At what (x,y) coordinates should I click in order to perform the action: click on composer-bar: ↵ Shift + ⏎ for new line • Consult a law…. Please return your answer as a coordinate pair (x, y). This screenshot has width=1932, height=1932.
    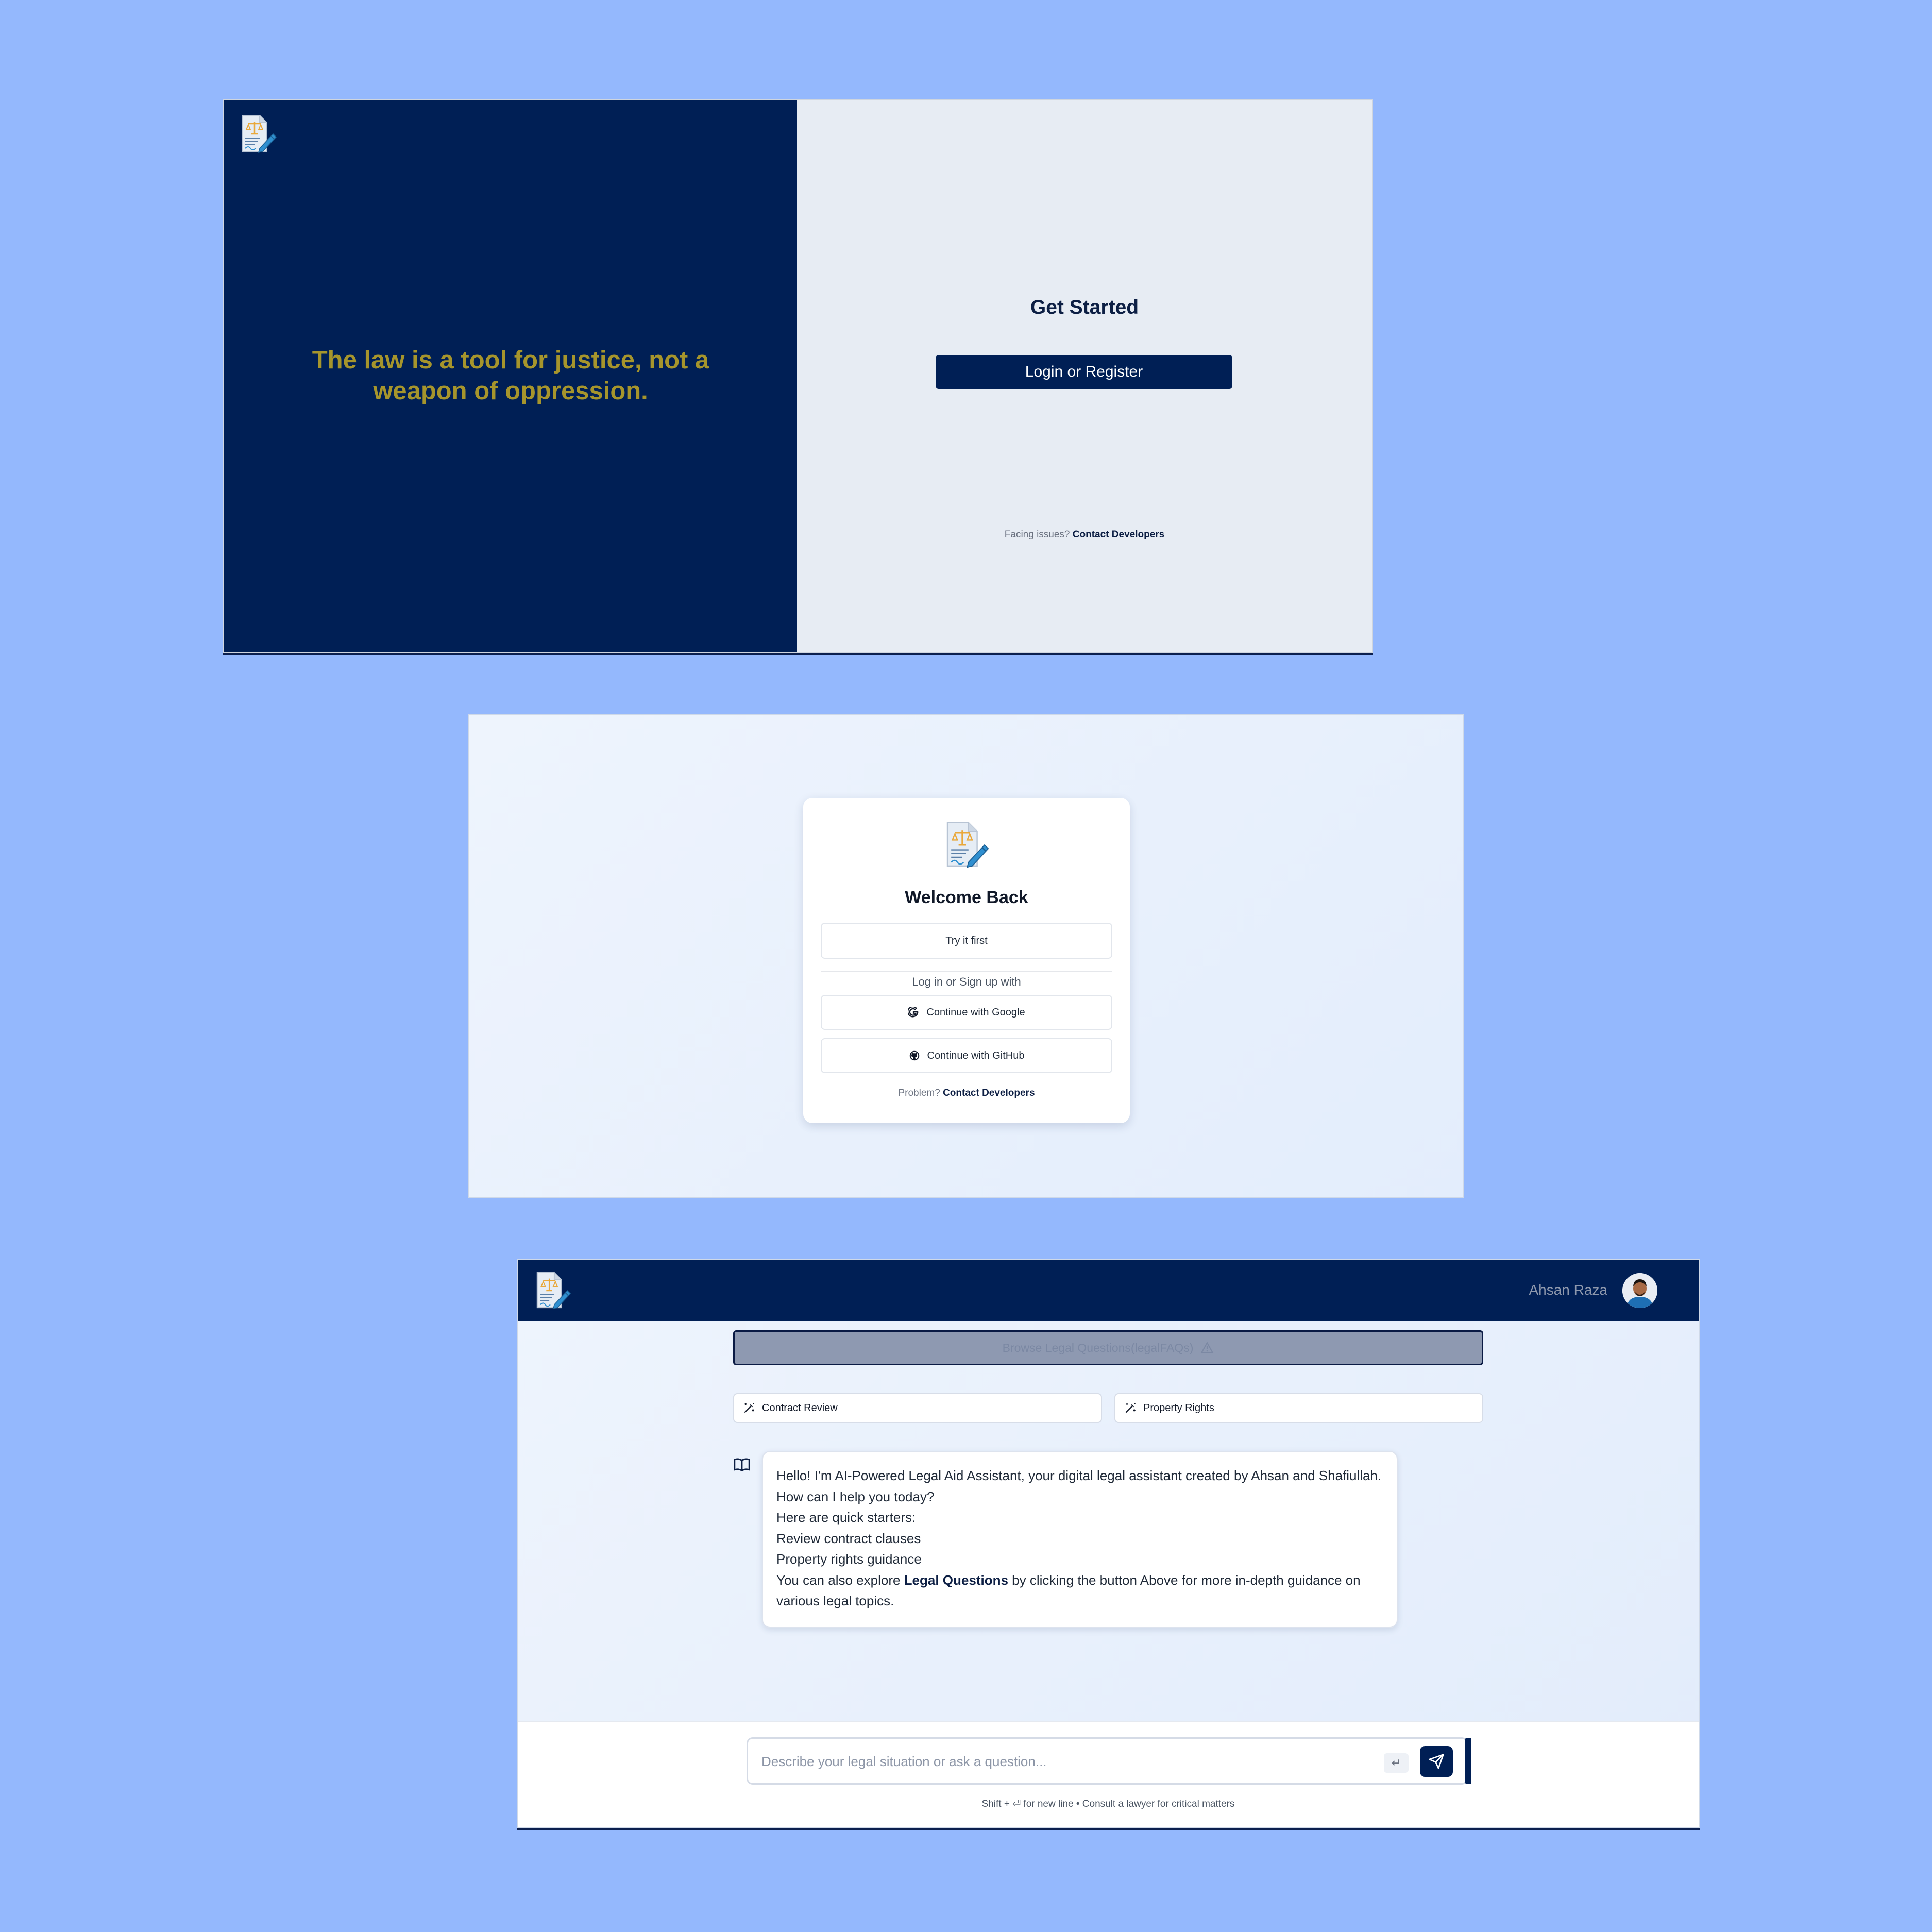
    Looking at the image, I should click on (1108, 1774).